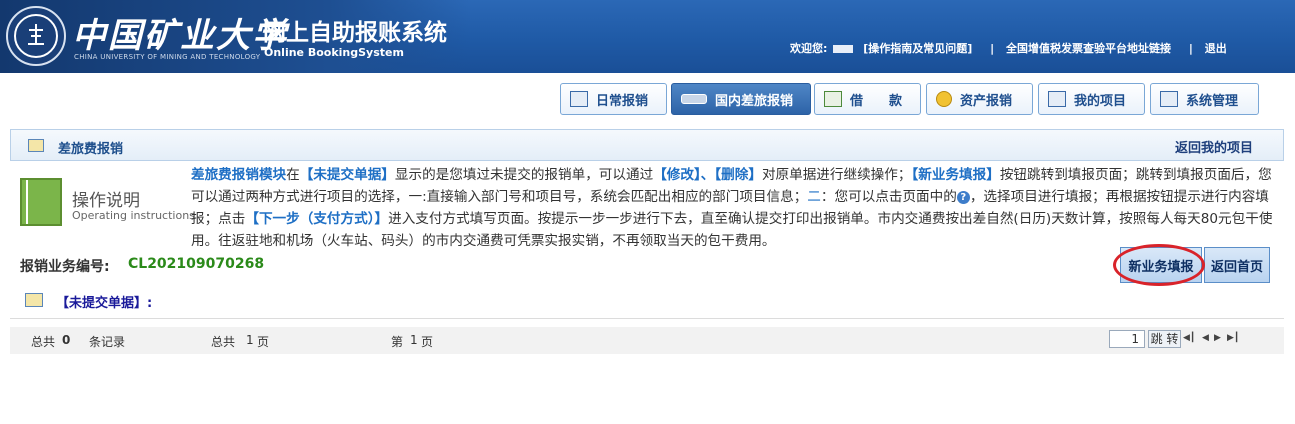  I want to click on current-page-value: 1, so click(414, 340).